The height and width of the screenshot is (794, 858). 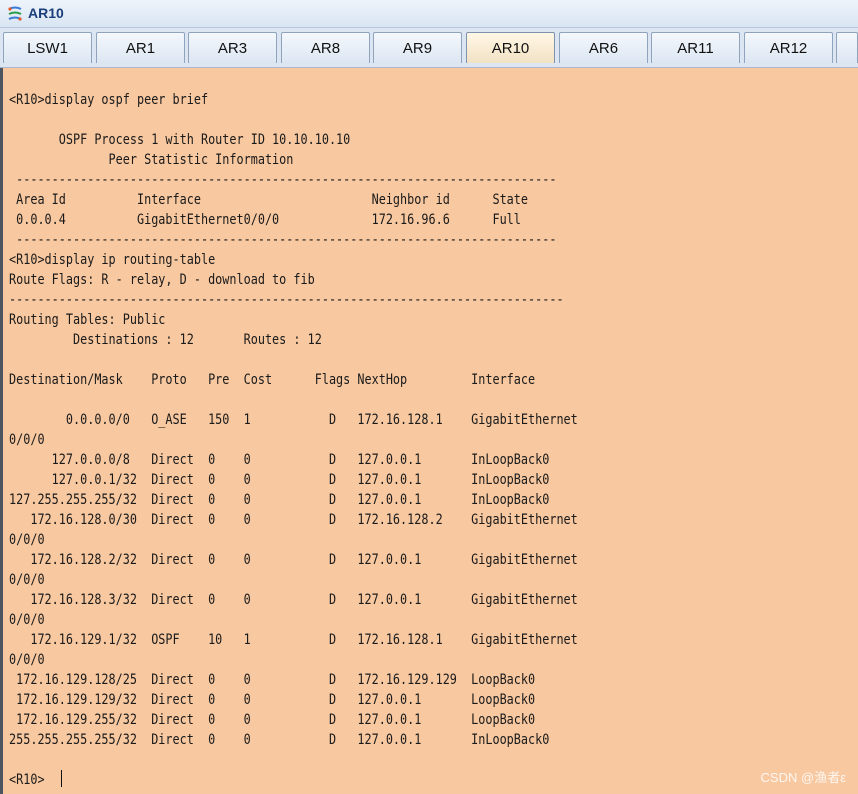 What do you see at coordinates (603, 47) in the screenshot?
I see `tab-ar6: AR6` at bounding box center [603, 47].